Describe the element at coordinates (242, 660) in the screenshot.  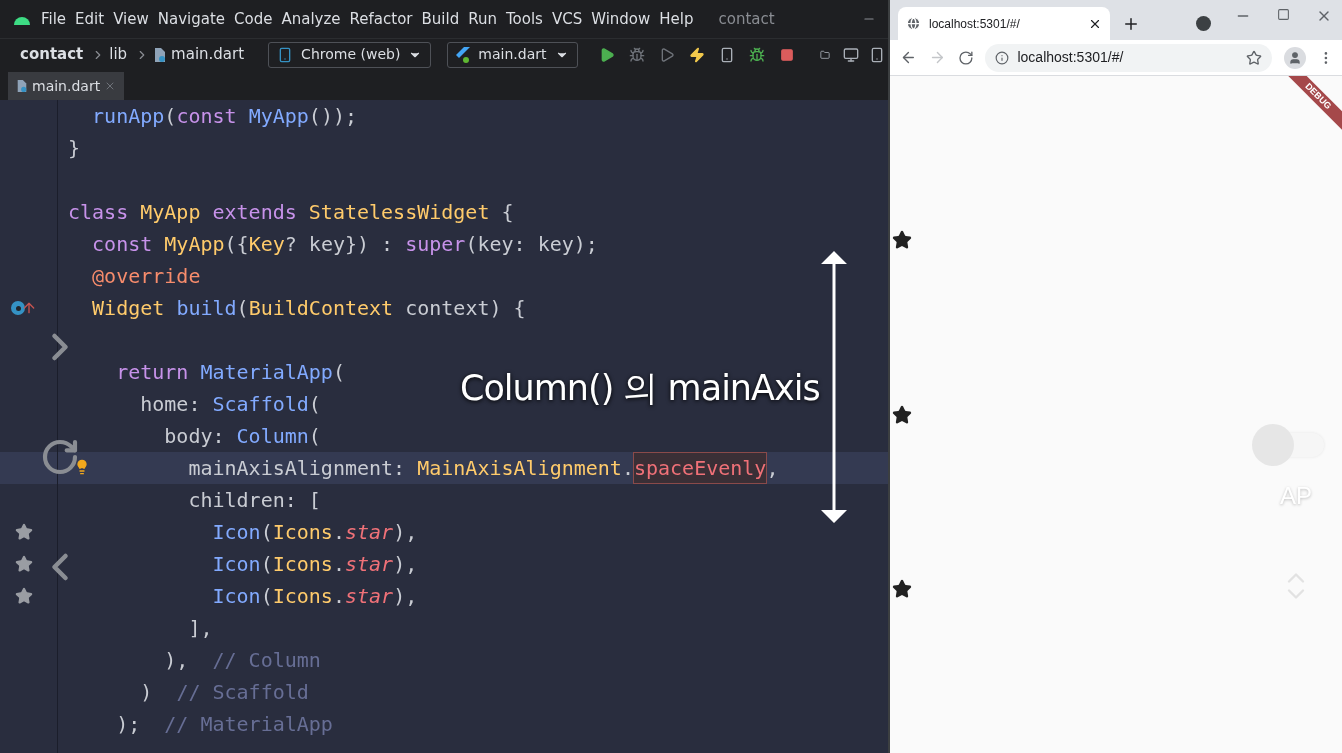
I see `code-line: ), // Column` at that location.